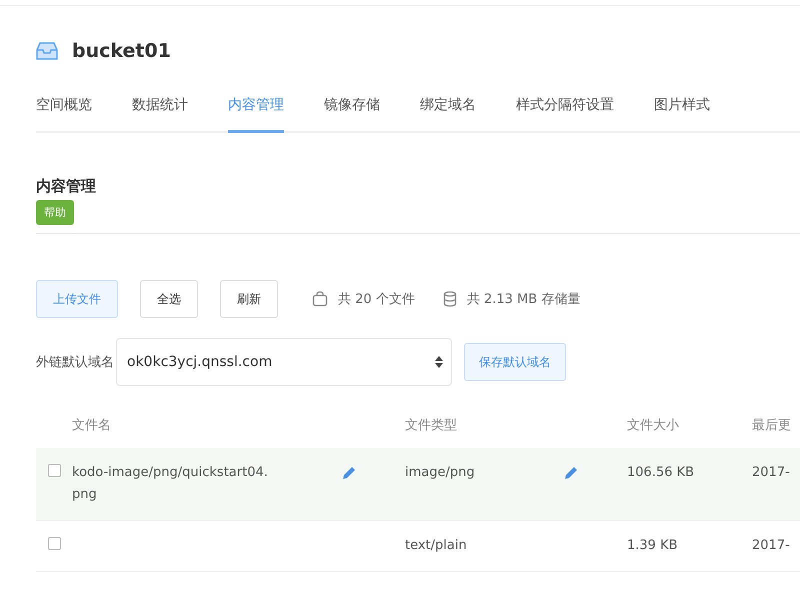 The height and width of the screenshot is (600, 800). Describe the element at coordinates (66, 186) in the screenshot. I see `section-title: 内容管理` at that location.